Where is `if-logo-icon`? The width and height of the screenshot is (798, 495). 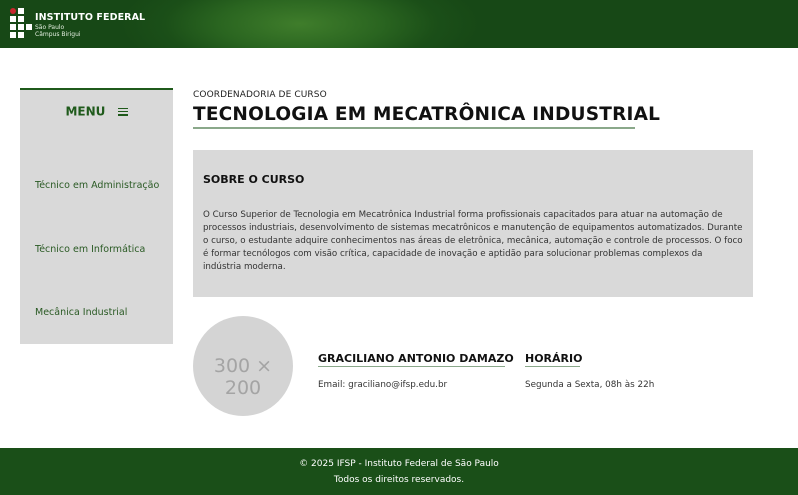 if-logo-icon is located at coordinates (21, 23).